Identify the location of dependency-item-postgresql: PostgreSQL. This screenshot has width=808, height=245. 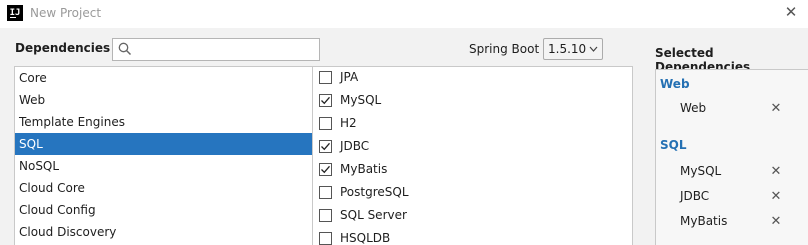
(472, 193).